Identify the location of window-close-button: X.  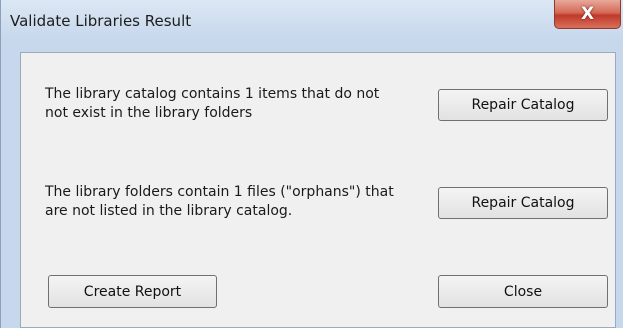
(587, 14).